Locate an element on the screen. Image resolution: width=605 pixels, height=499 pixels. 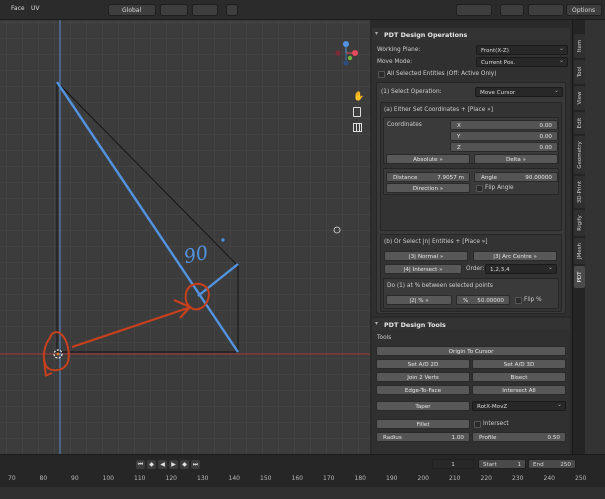
jump-keyframe-back-icon: ◆ is located at coordinates (151, 464).